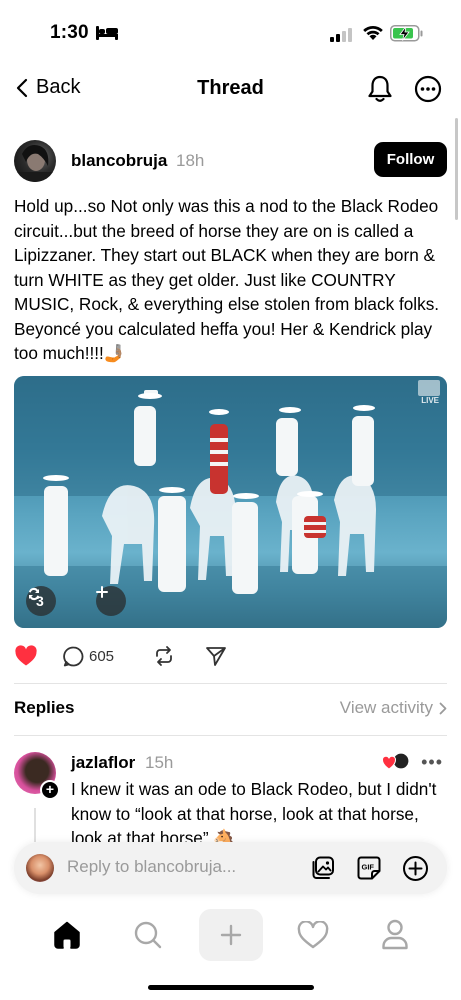 The height and width of the screenshot is (1000, 461). I want to click on activity-icon, so click(313, 935).